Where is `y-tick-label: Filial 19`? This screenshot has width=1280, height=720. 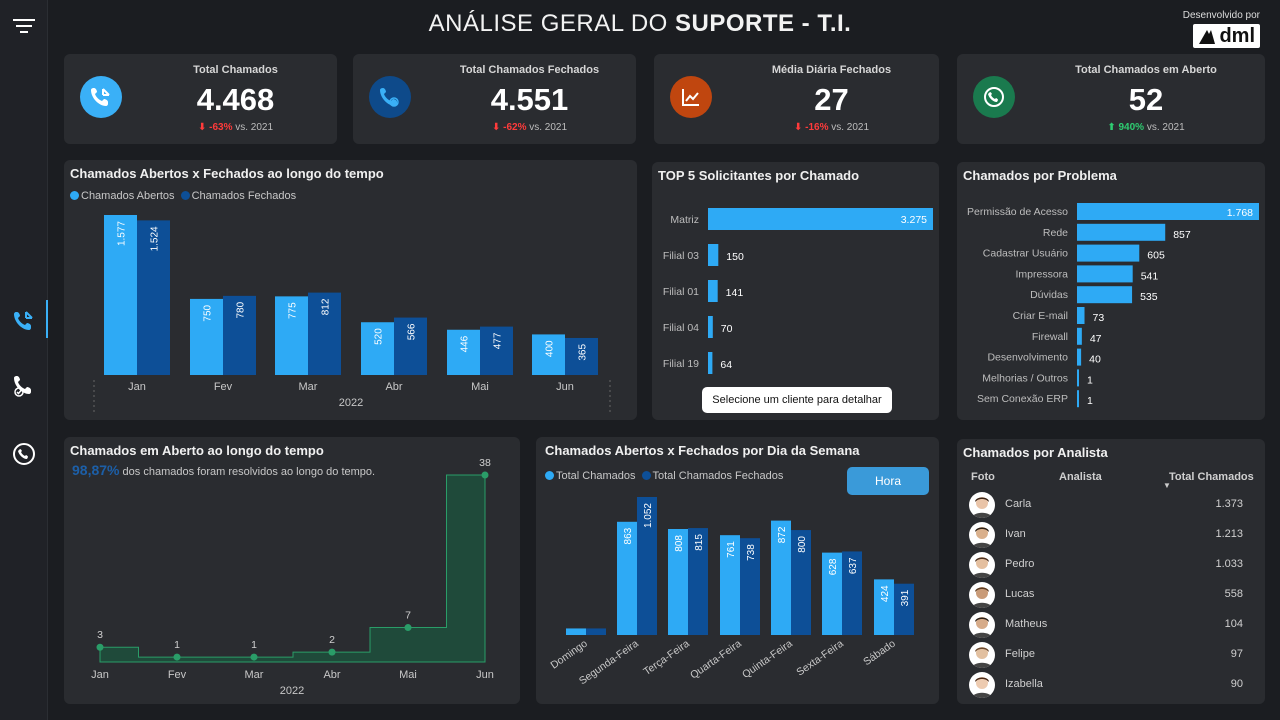
y-tick-label: Filial 19 is located at coordinates (681, 364).